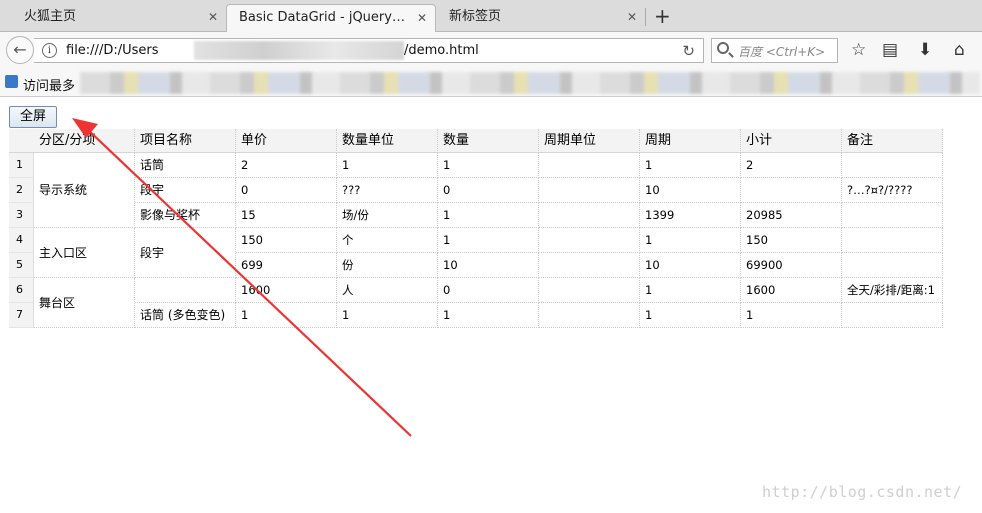 Image resolution: width=982 pixels, height=513 pixels. Describe the element at coordinates (185, 141) in the screenshot. I see `column-header: 项目名称` at that location.